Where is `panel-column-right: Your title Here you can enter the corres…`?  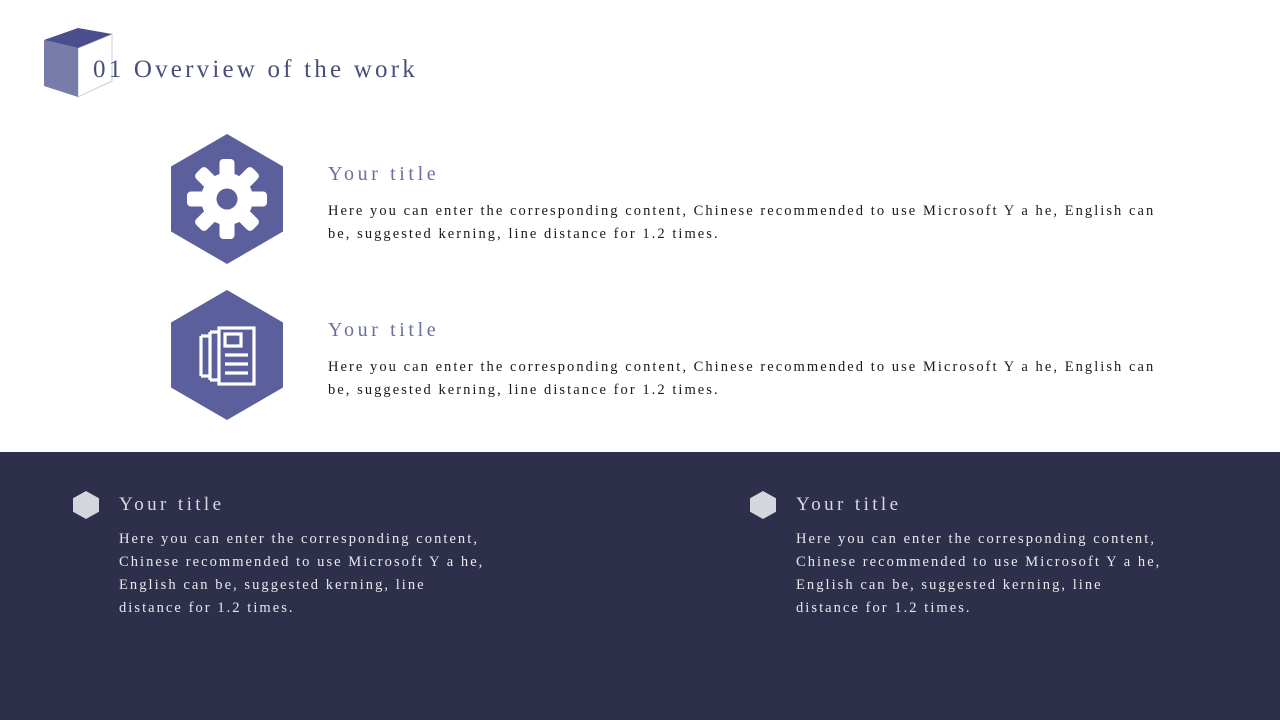 panel-column-right: Your title Here you can enter the corres… is located at coordinates (954, 555).